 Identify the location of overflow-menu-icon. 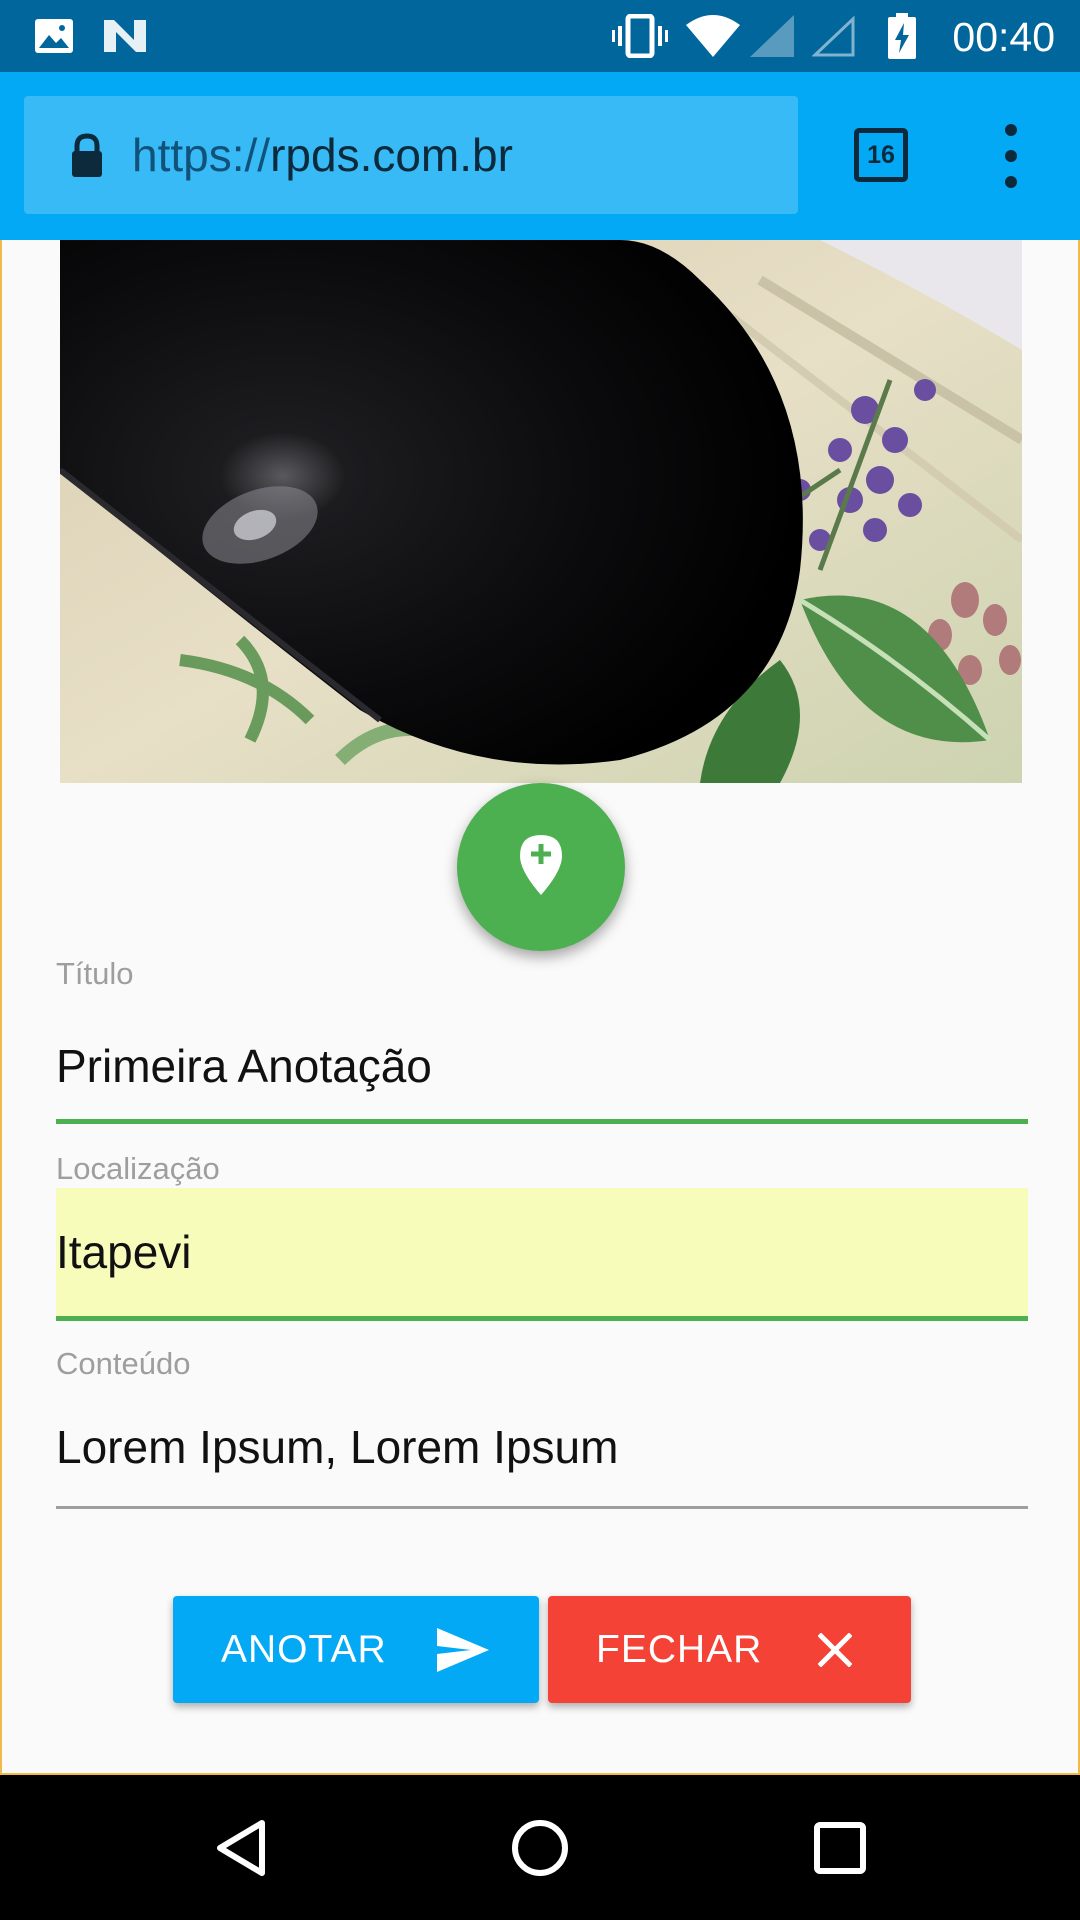
(1011, 156).